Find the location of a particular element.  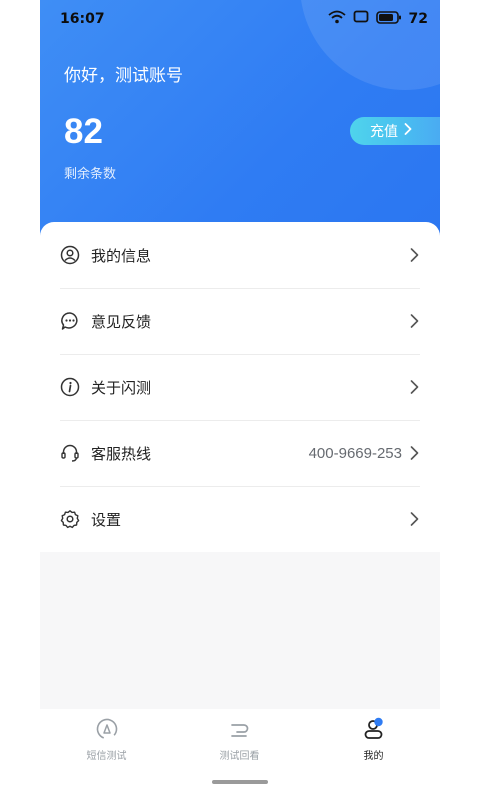

menu-item-label: 关于闪测 is located at coordinates (121, 387).